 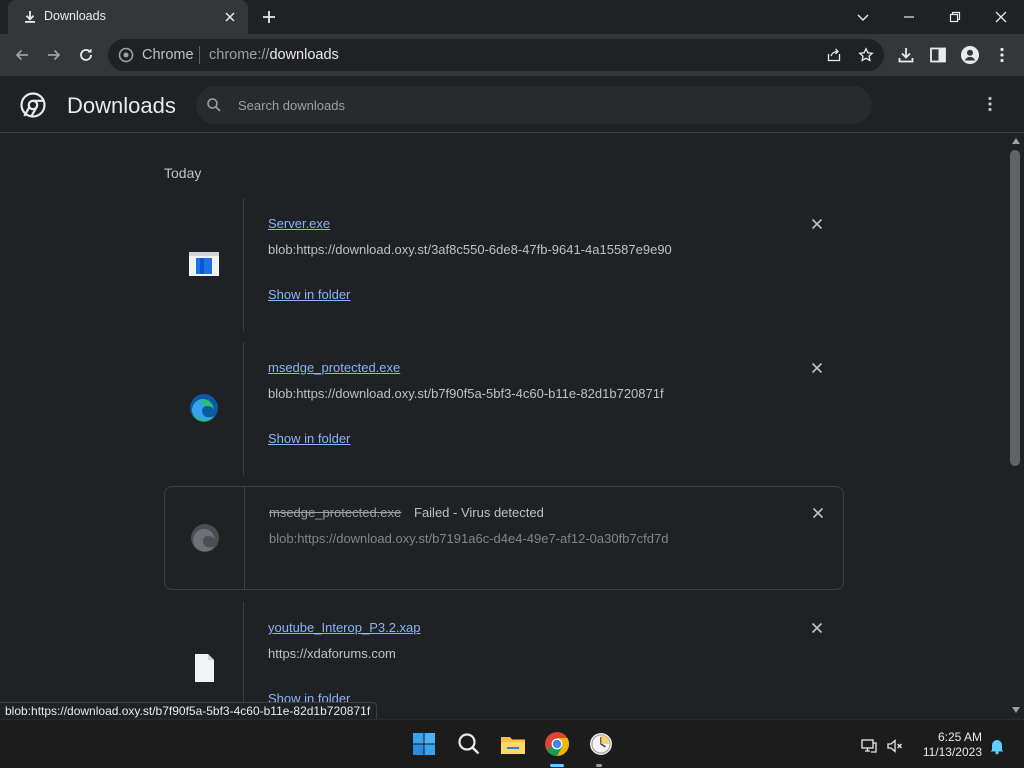 What do you see at coordinates (997, 746) in the screenshot?
I see `notification-bell-icon` at bounding box center [997, 746].